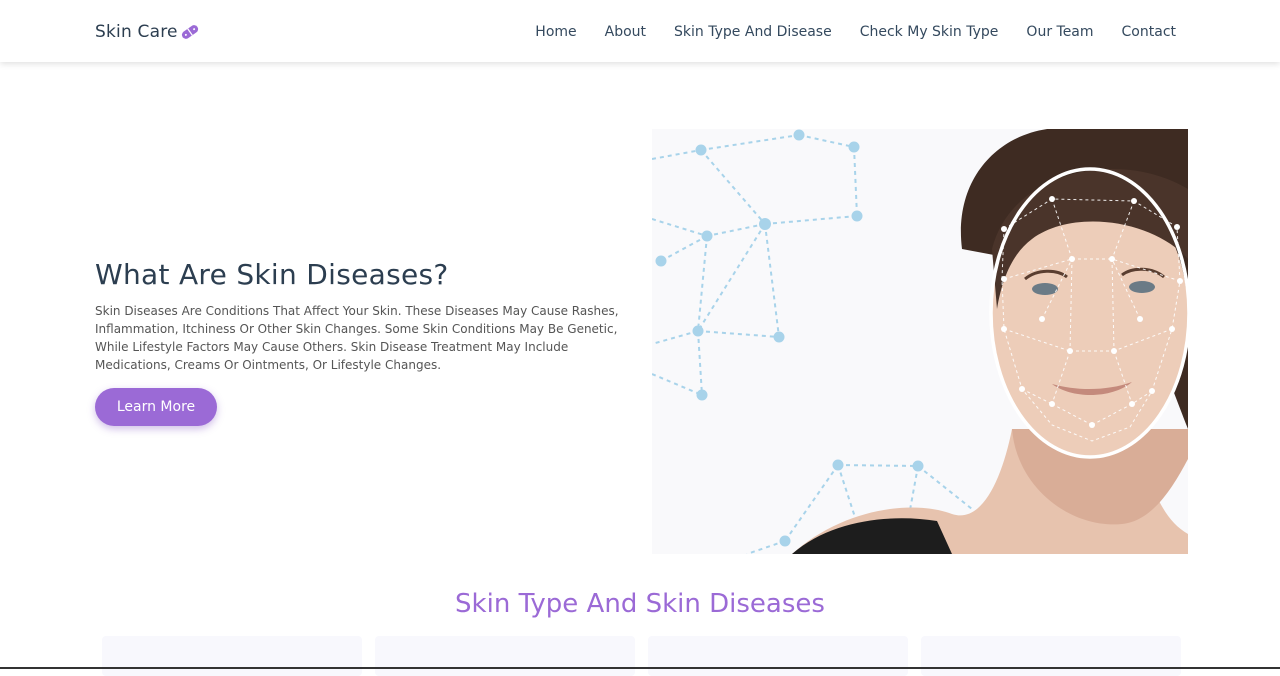 This screenshot has height=676, width=1280. I want to click on learn-more-button: Learn More, so click(156, 407).